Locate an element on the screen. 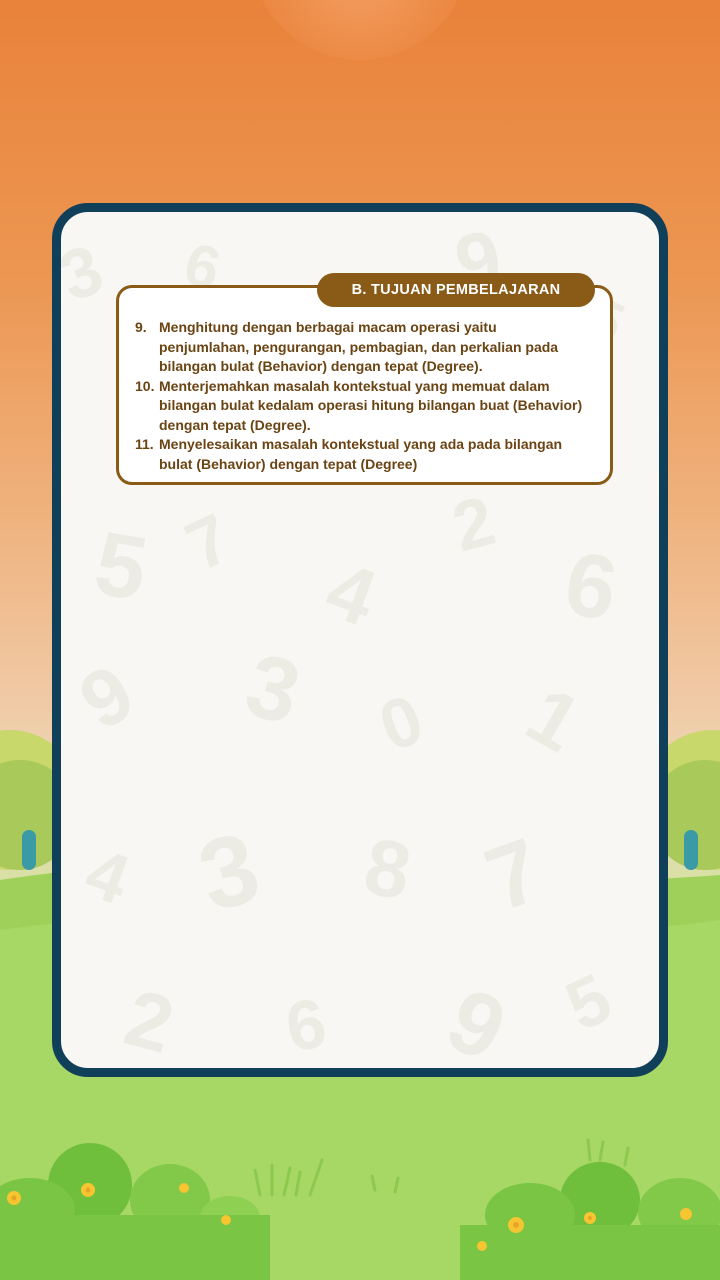  svg-text: 8 is located at coordinates (387, 868).